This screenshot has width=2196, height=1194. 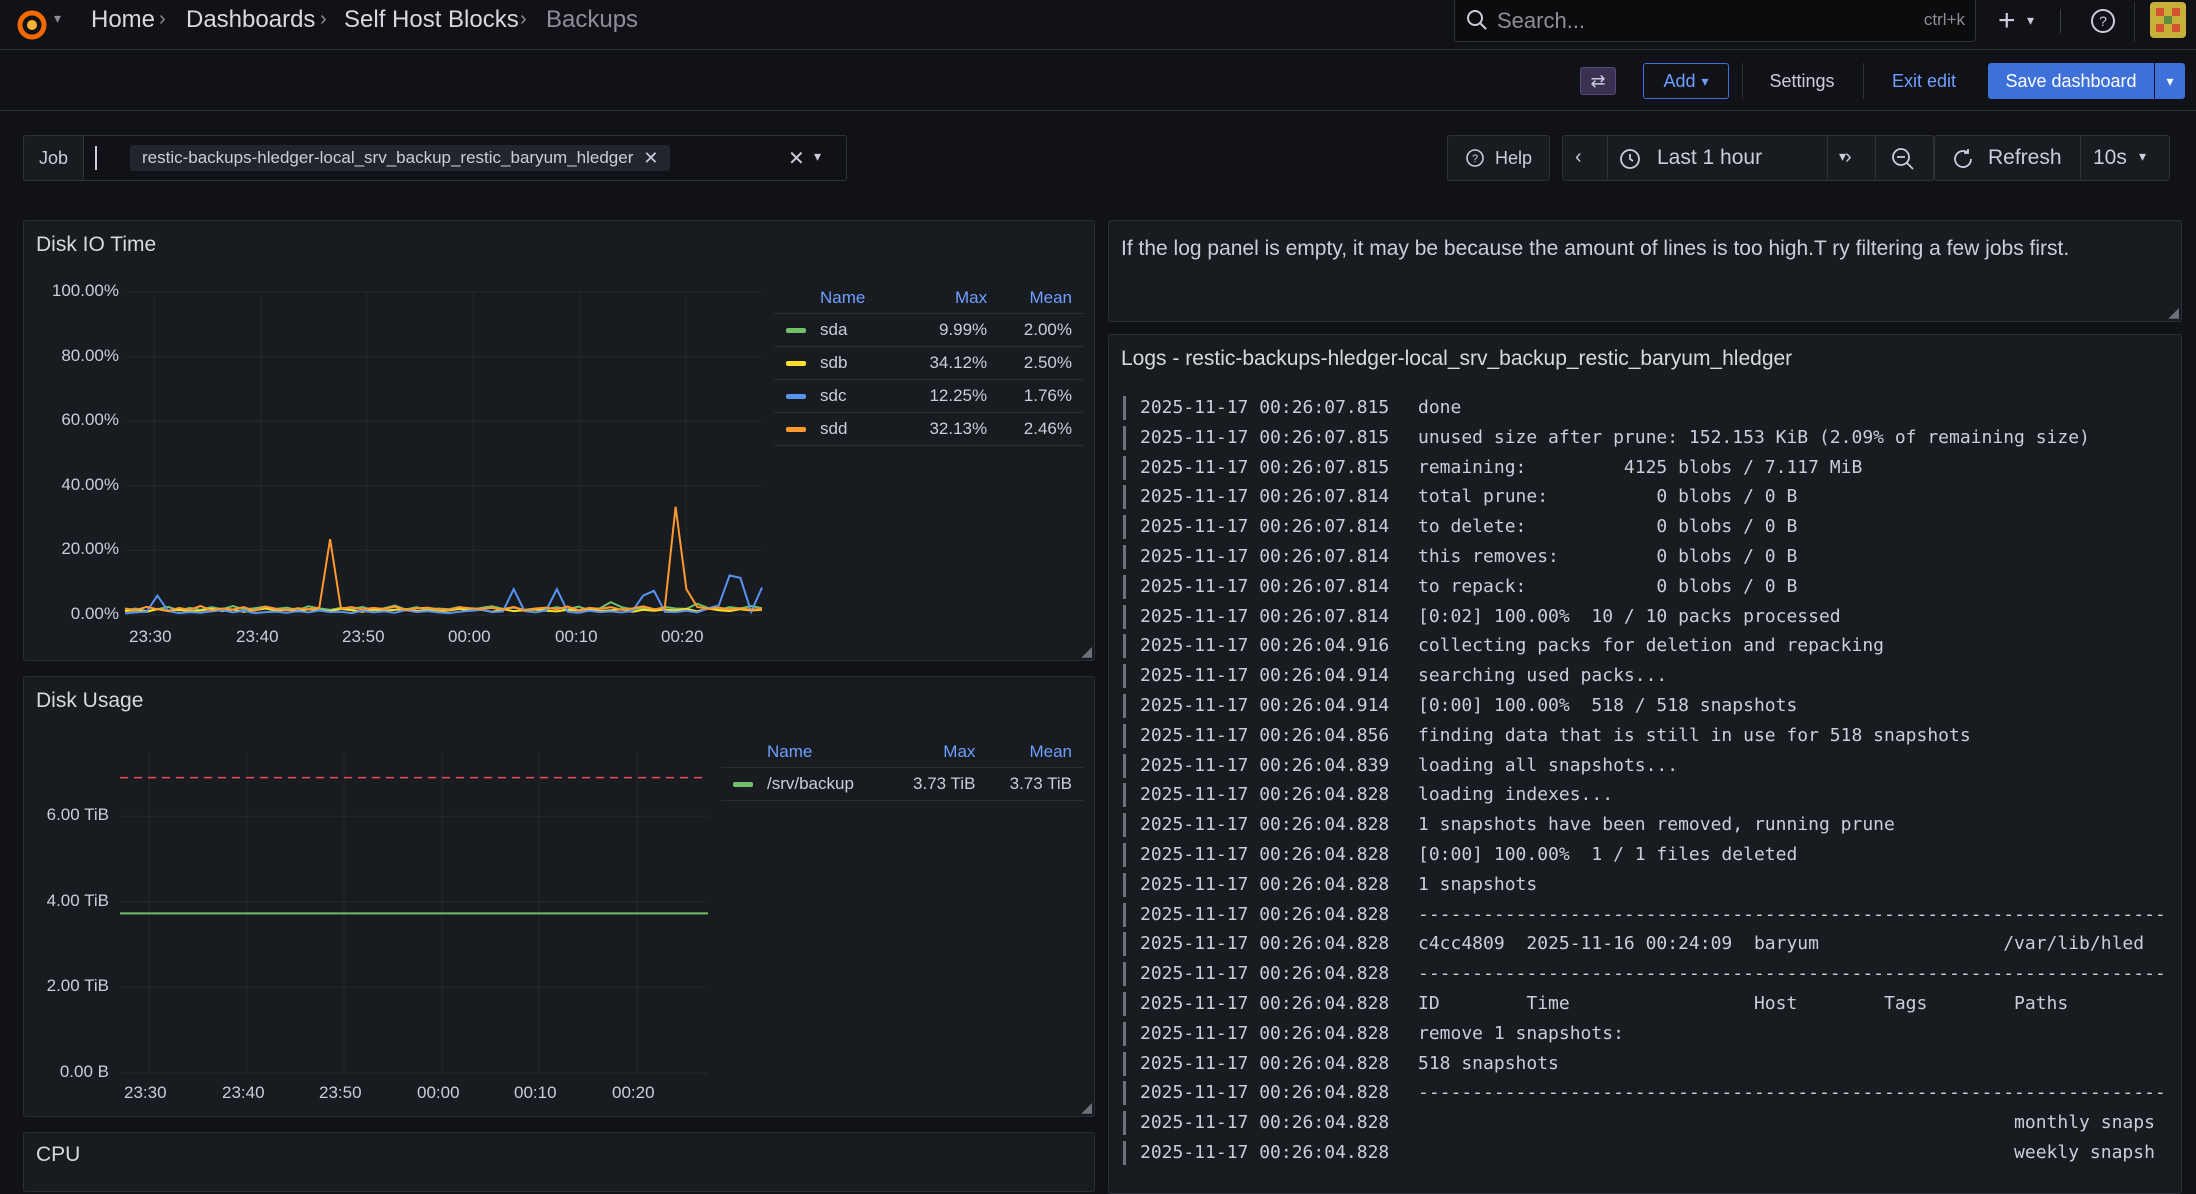 I want to click on cpu-panel: CPU, so click(x=559, y=1162).